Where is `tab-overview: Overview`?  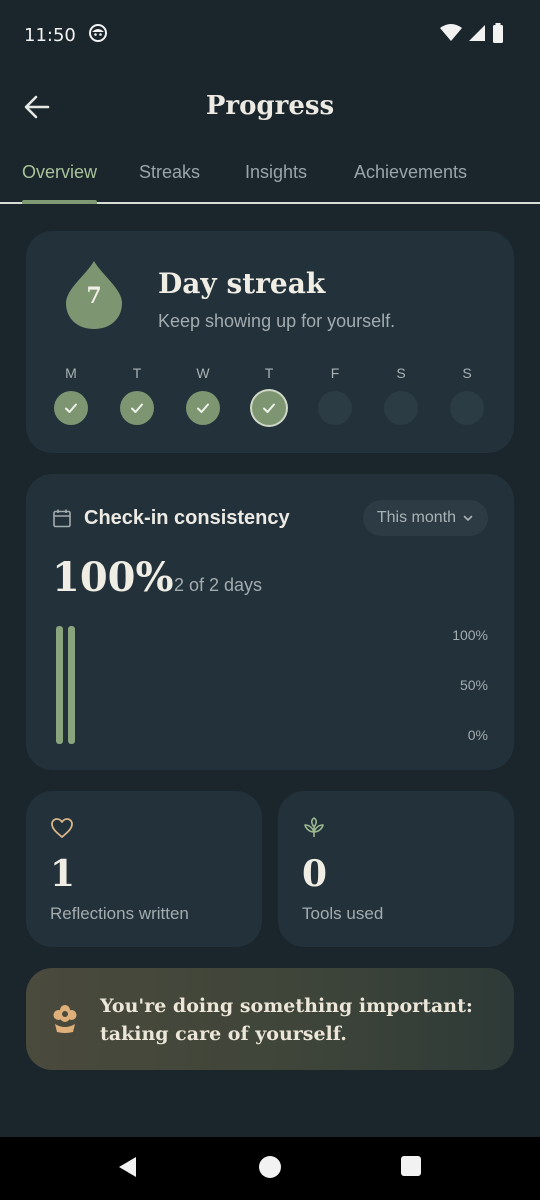
tab-overview: Overview is located at coordinates (59, 172).